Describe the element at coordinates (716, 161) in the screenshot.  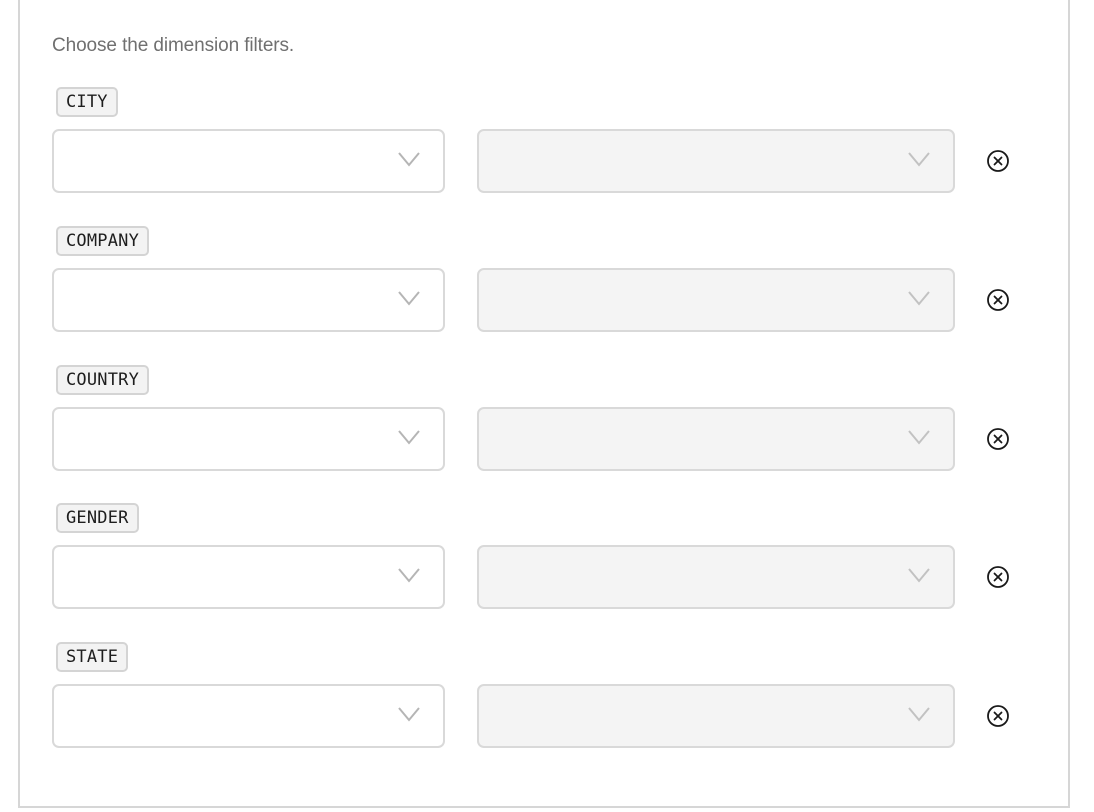
I see `filter-value-select-city` at that location.